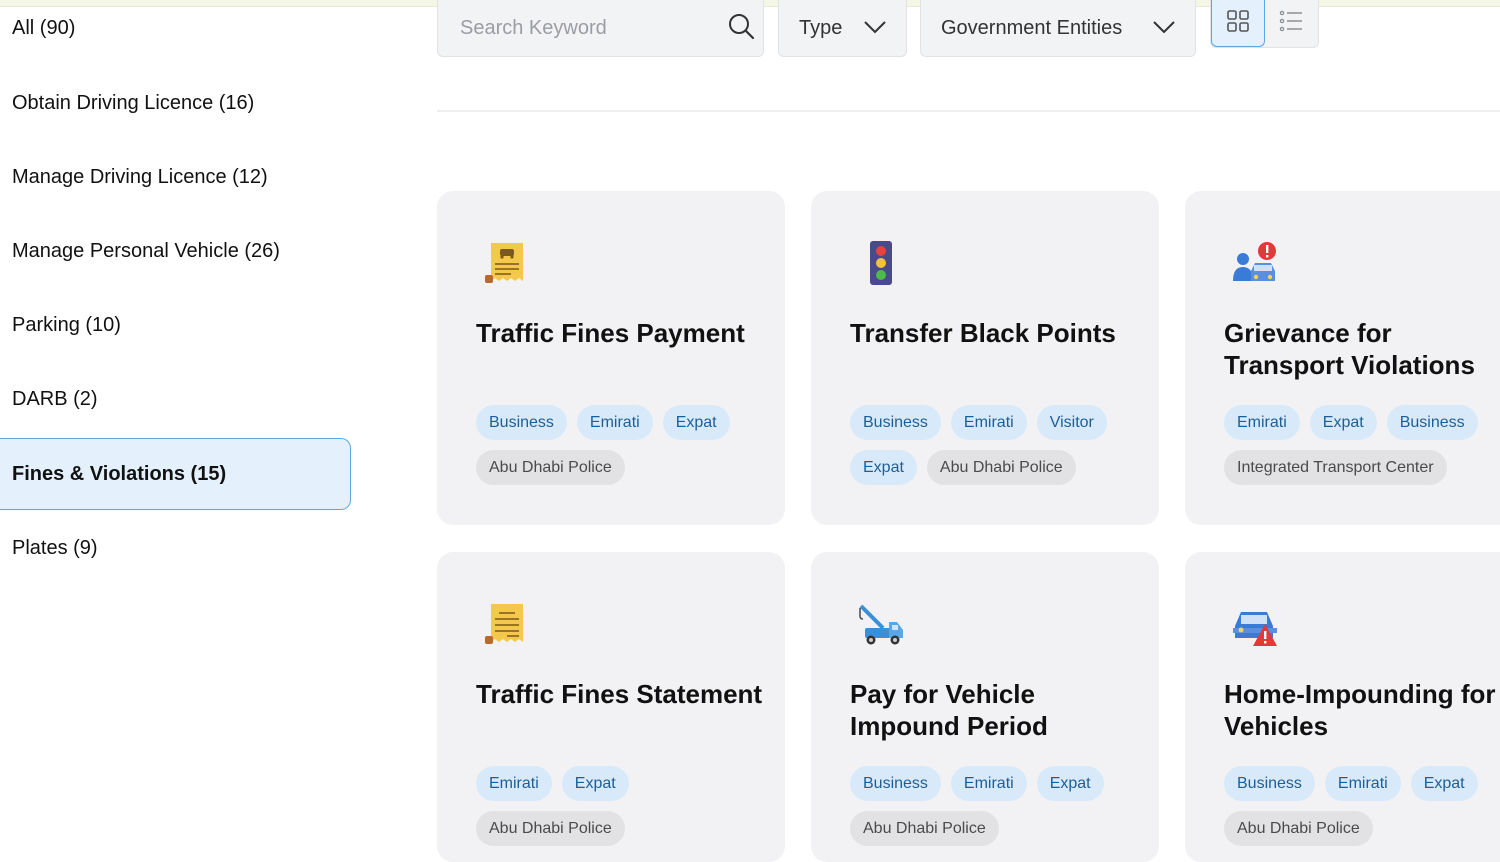 The height and width of the screenshot is (862, 1500). What do you see at coordinates (140, 176) in the screenshot?
I see `sidebar-item-label: Manage Driving Licence (12)` at bounding box center [140, 176].